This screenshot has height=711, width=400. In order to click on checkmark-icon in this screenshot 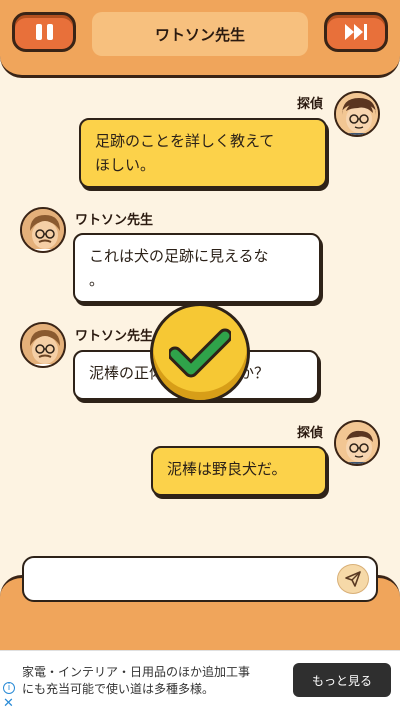, I will do `click(200, 353)`.